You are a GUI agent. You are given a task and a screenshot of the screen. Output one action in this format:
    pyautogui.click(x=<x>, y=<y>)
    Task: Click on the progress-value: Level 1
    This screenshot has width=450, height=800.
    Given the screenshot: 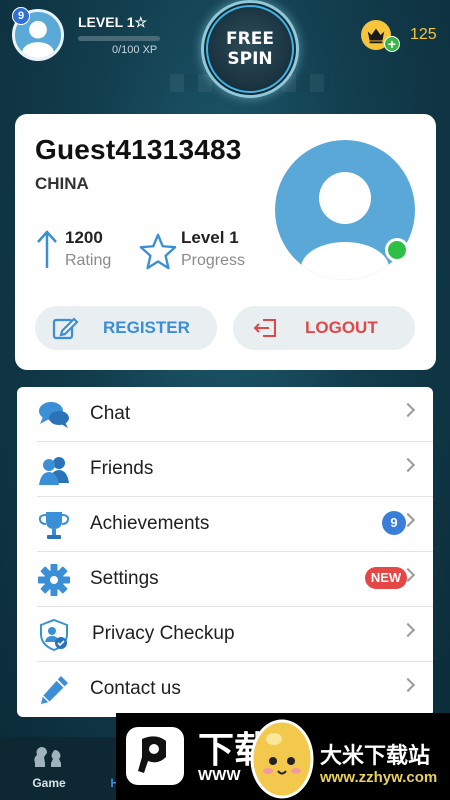 What is the action you would take?
    pyautogui.click(x=210, y=237)
    